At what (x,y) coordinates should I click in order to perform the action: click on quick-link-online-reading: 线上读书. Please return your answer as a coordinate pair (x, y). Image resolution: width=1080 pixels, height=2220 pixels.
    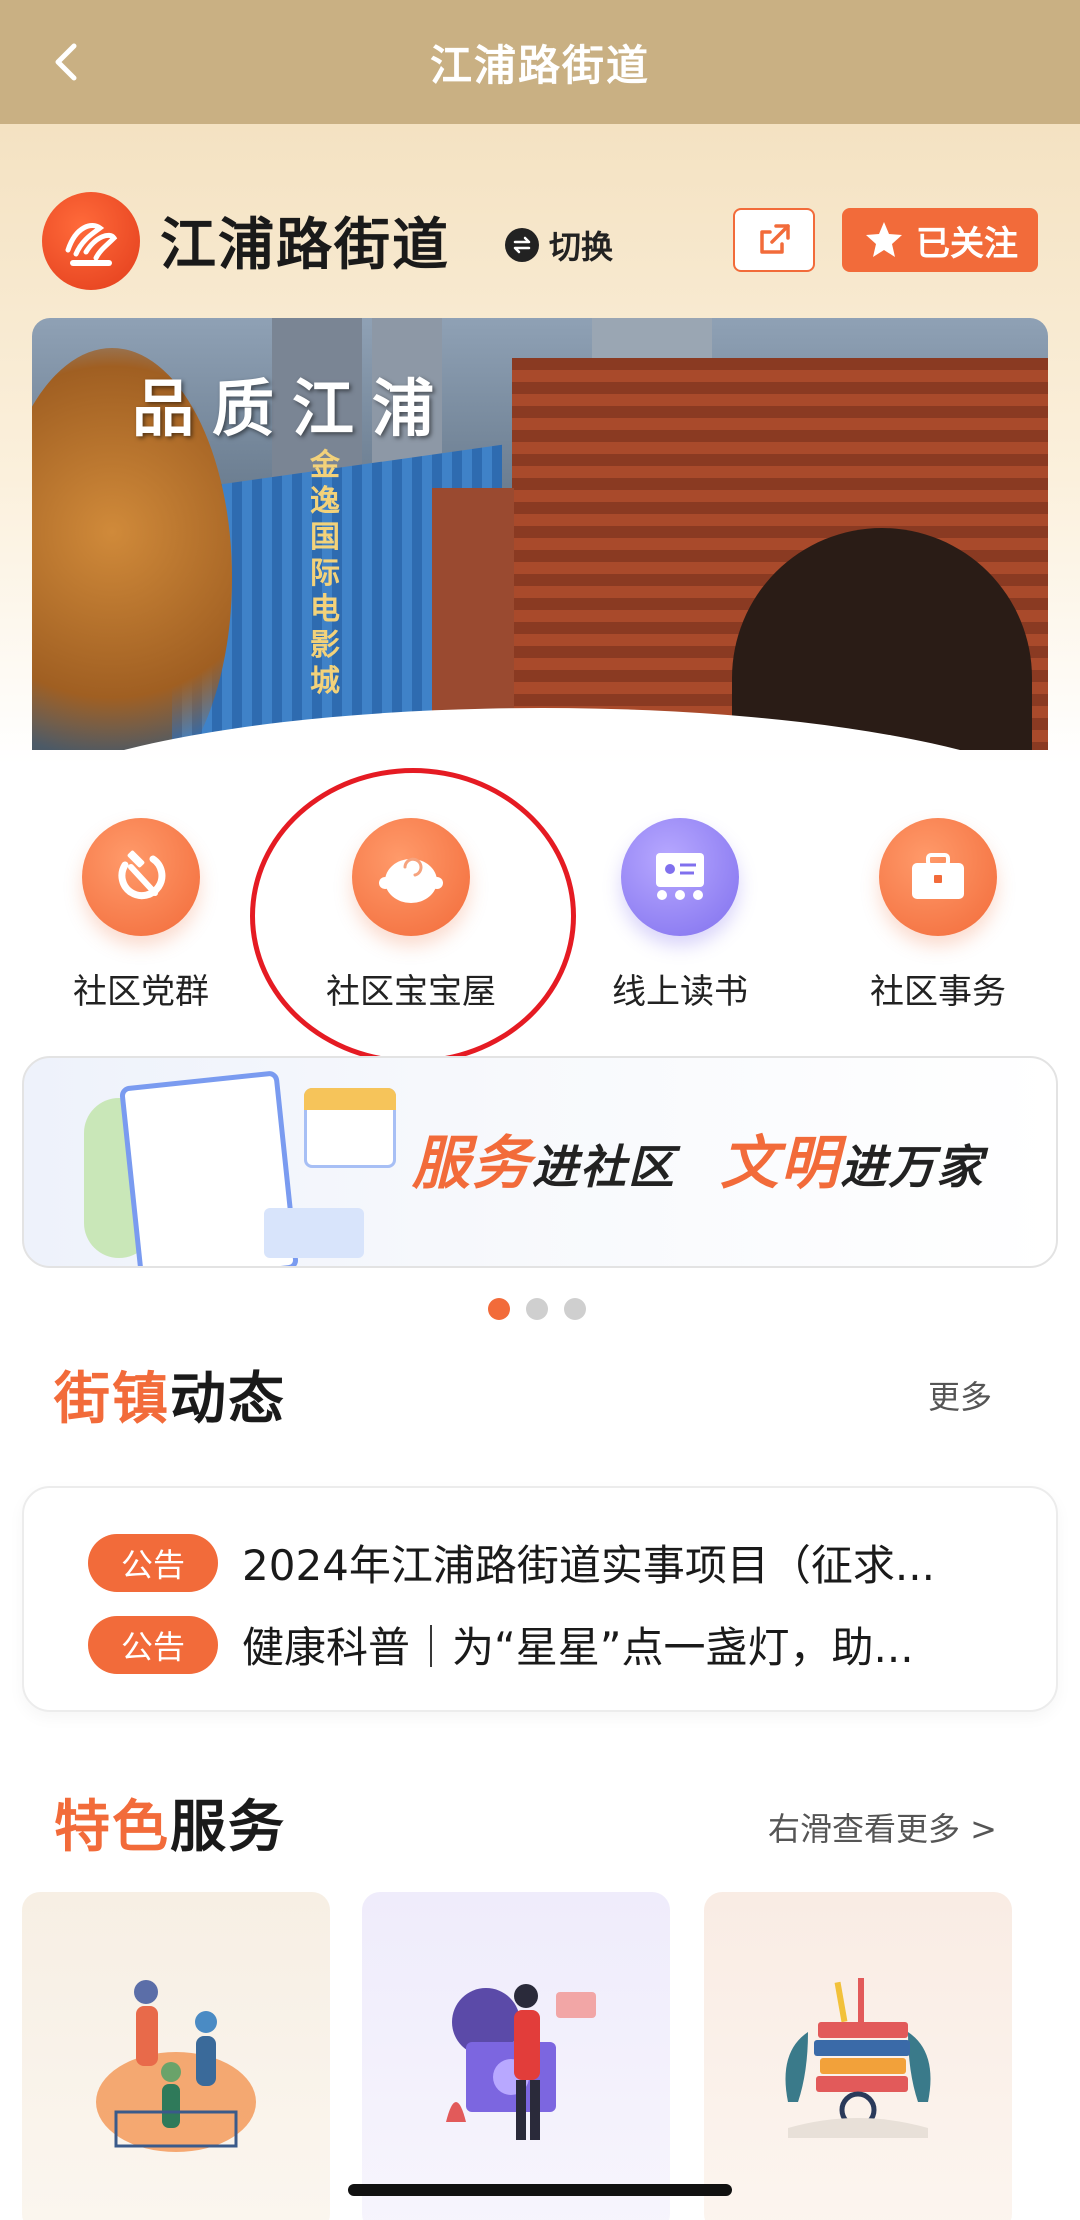
    Looking at the image, I should click on (680, 915).